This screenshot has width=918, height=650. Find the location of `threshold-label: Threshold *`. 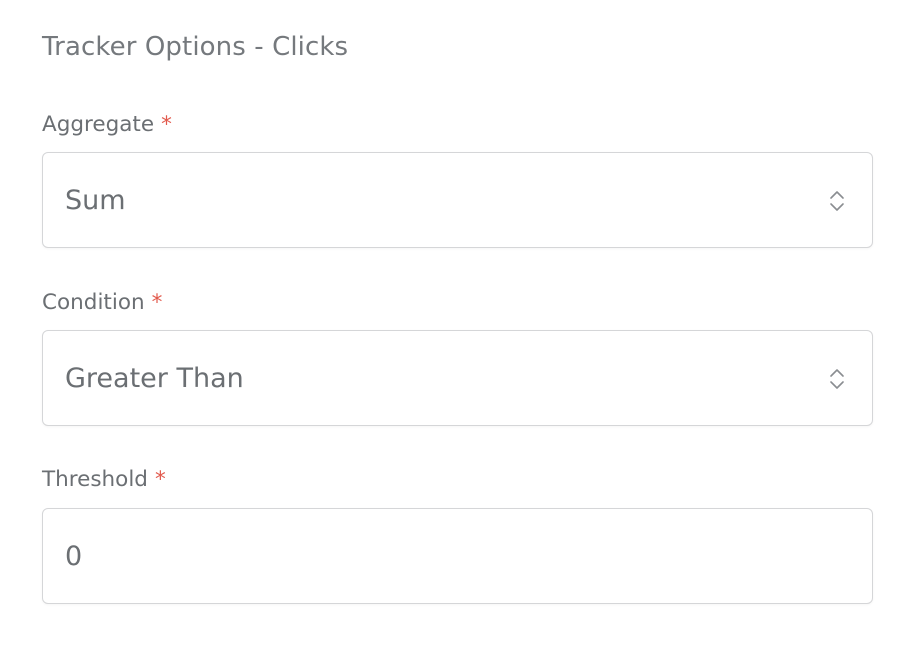

threshold-label: Threshold * is located at coordinates (104, 480).